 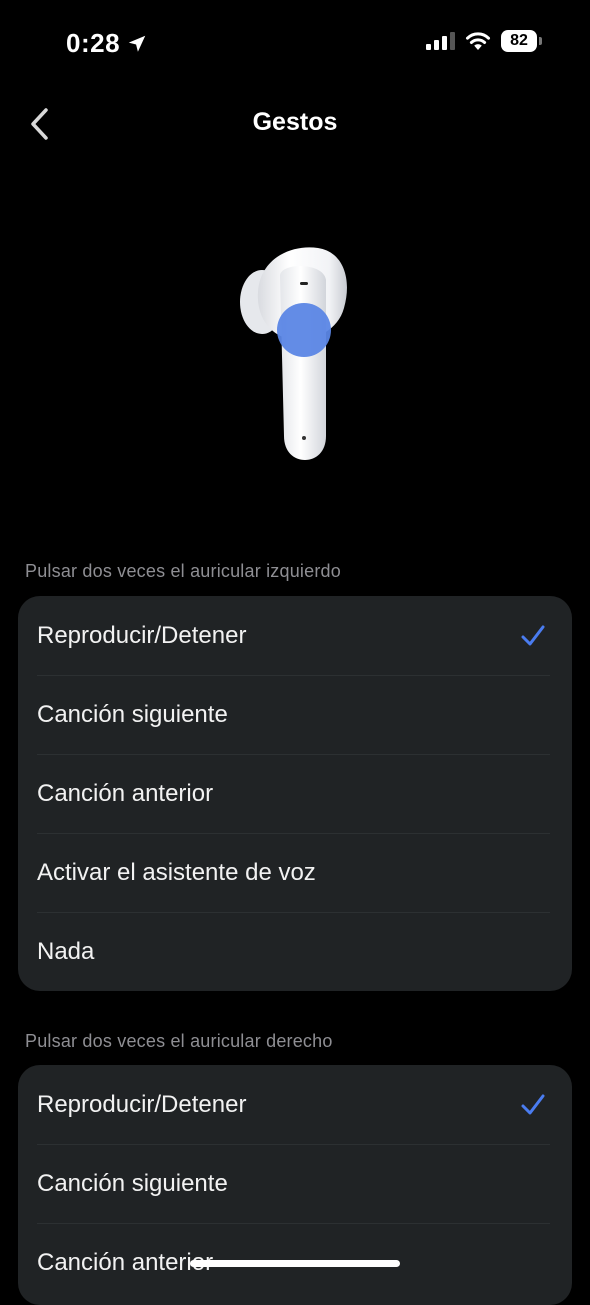 I want to click on status-bar: 0:28 82, so click(x=295, y=44).